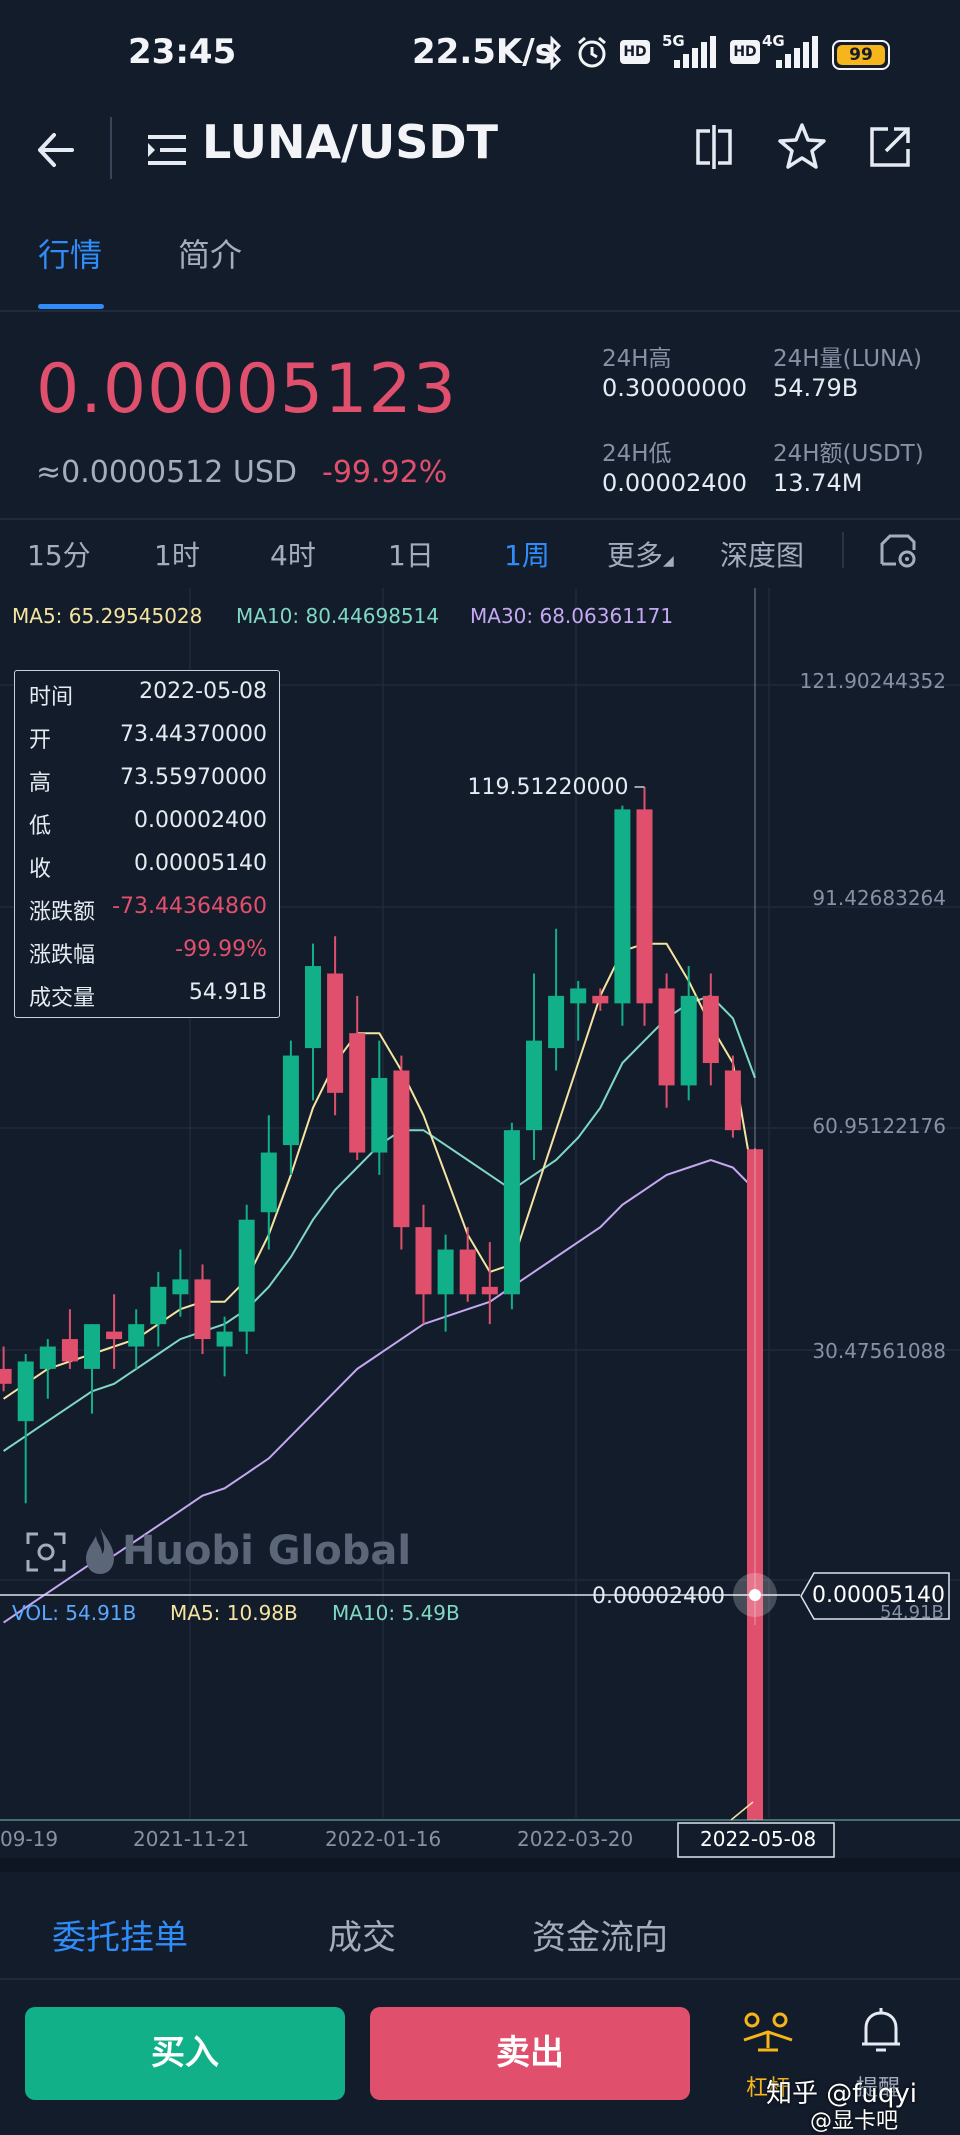 Image resolution: width=960 pixels, height=2135 pixels. I want to click on tab-market: 行情, so click(70, 253).